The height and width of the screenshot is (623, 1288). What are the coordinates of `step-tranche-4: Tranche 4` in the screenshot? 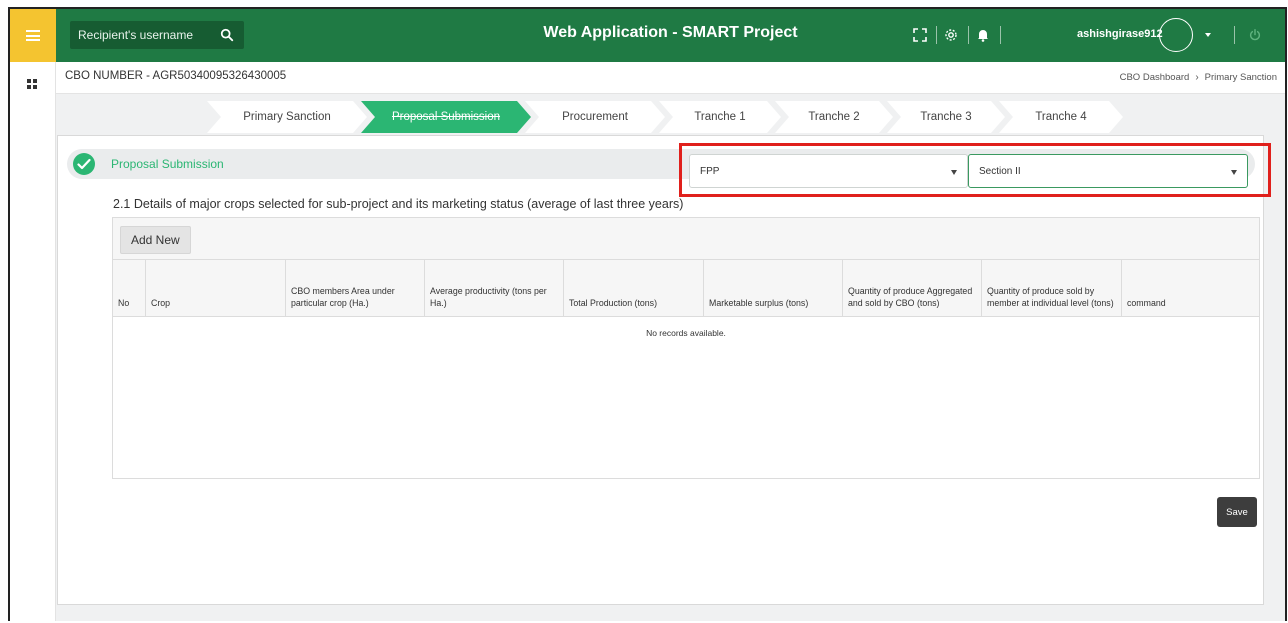 It's located at (1061, 117).